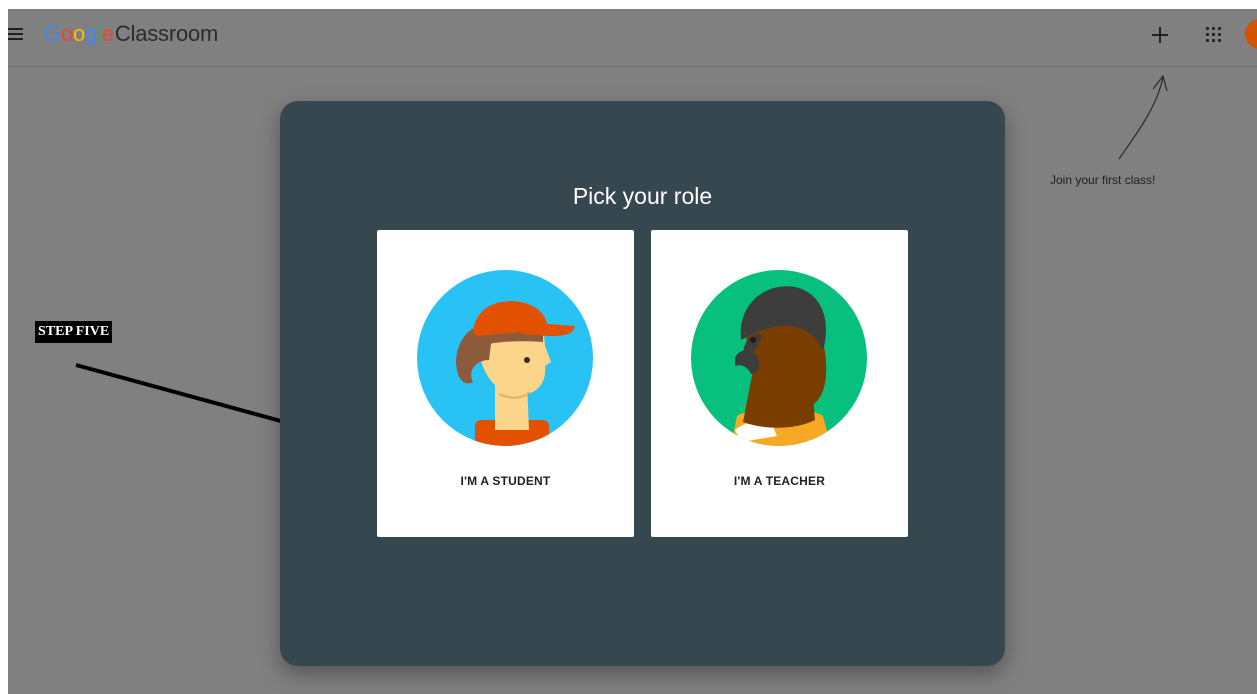 The width and height of the screenshot is (1257, 694). What do you see at coordinates (79, 33) in the screenshot?
I see `google-wordmark: Google` at bounding box center [79, 33].